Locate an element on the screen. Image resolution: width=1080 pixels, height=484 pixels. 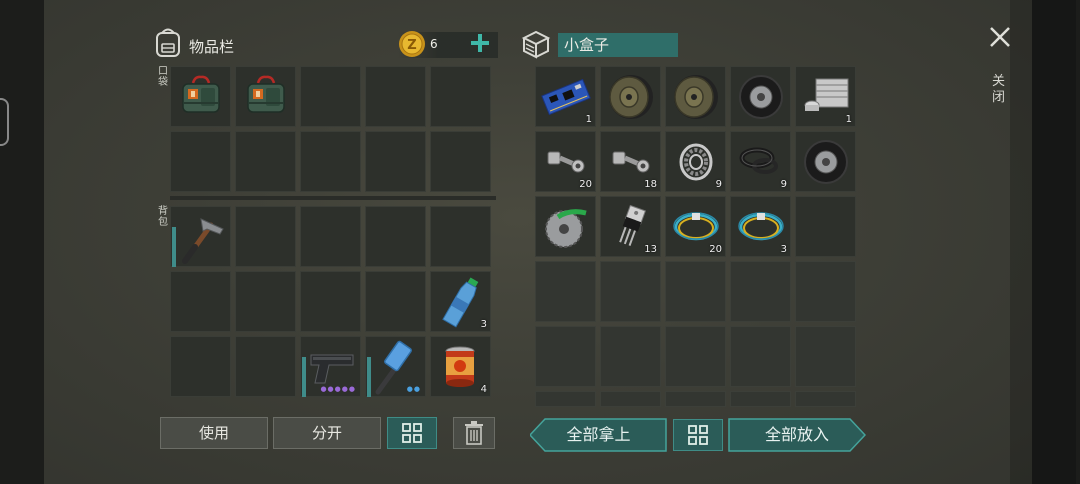
close-button: 关闭 is located at coordinates (1000, 63).